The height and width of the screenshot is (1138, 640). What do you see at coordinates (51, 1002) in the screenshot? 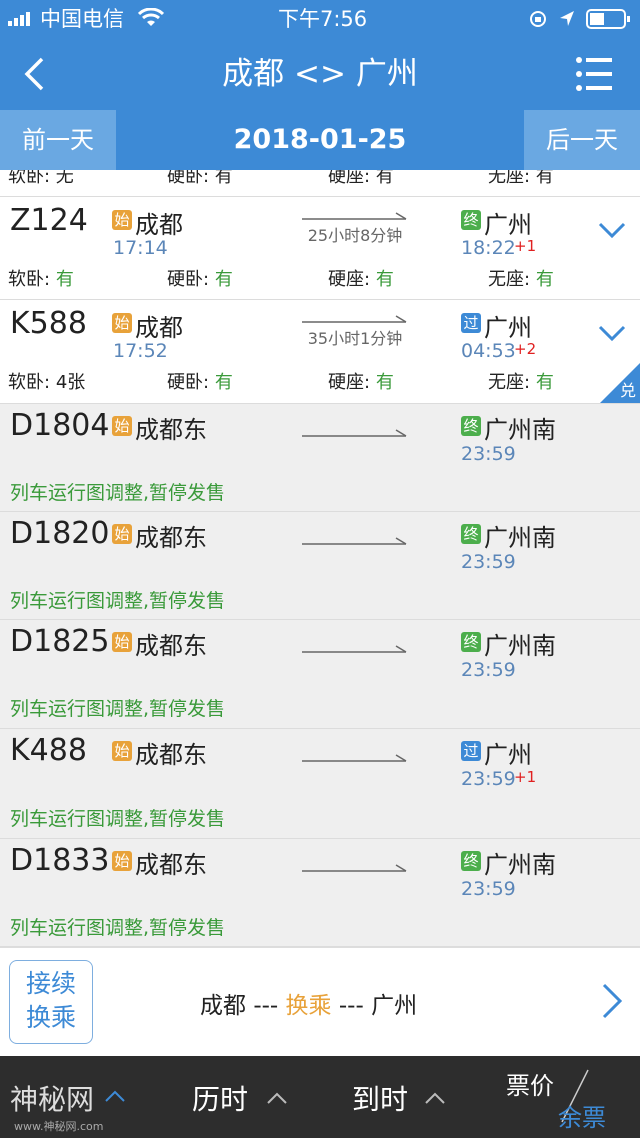
I see `transfer-button: 接续 换乘` at bounding box center [51, 1002].